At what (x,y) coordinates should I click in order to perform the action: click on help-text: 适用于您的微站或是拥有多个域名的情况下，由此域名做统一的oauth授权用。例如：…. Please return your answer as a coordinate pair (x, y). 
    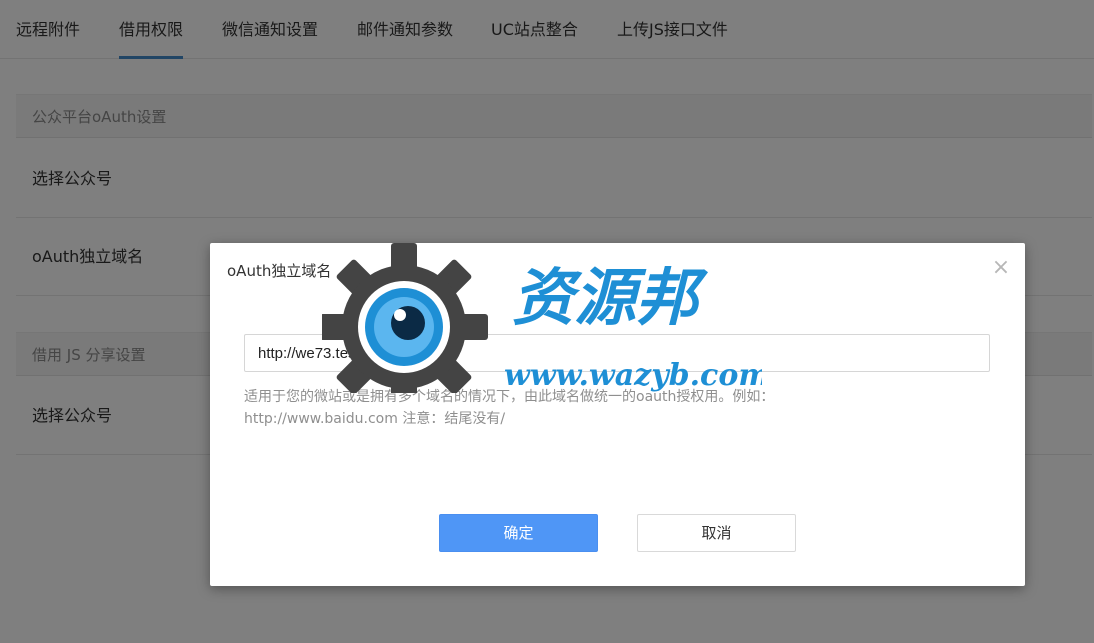
    Looking at the image, I should click on (617, 408).